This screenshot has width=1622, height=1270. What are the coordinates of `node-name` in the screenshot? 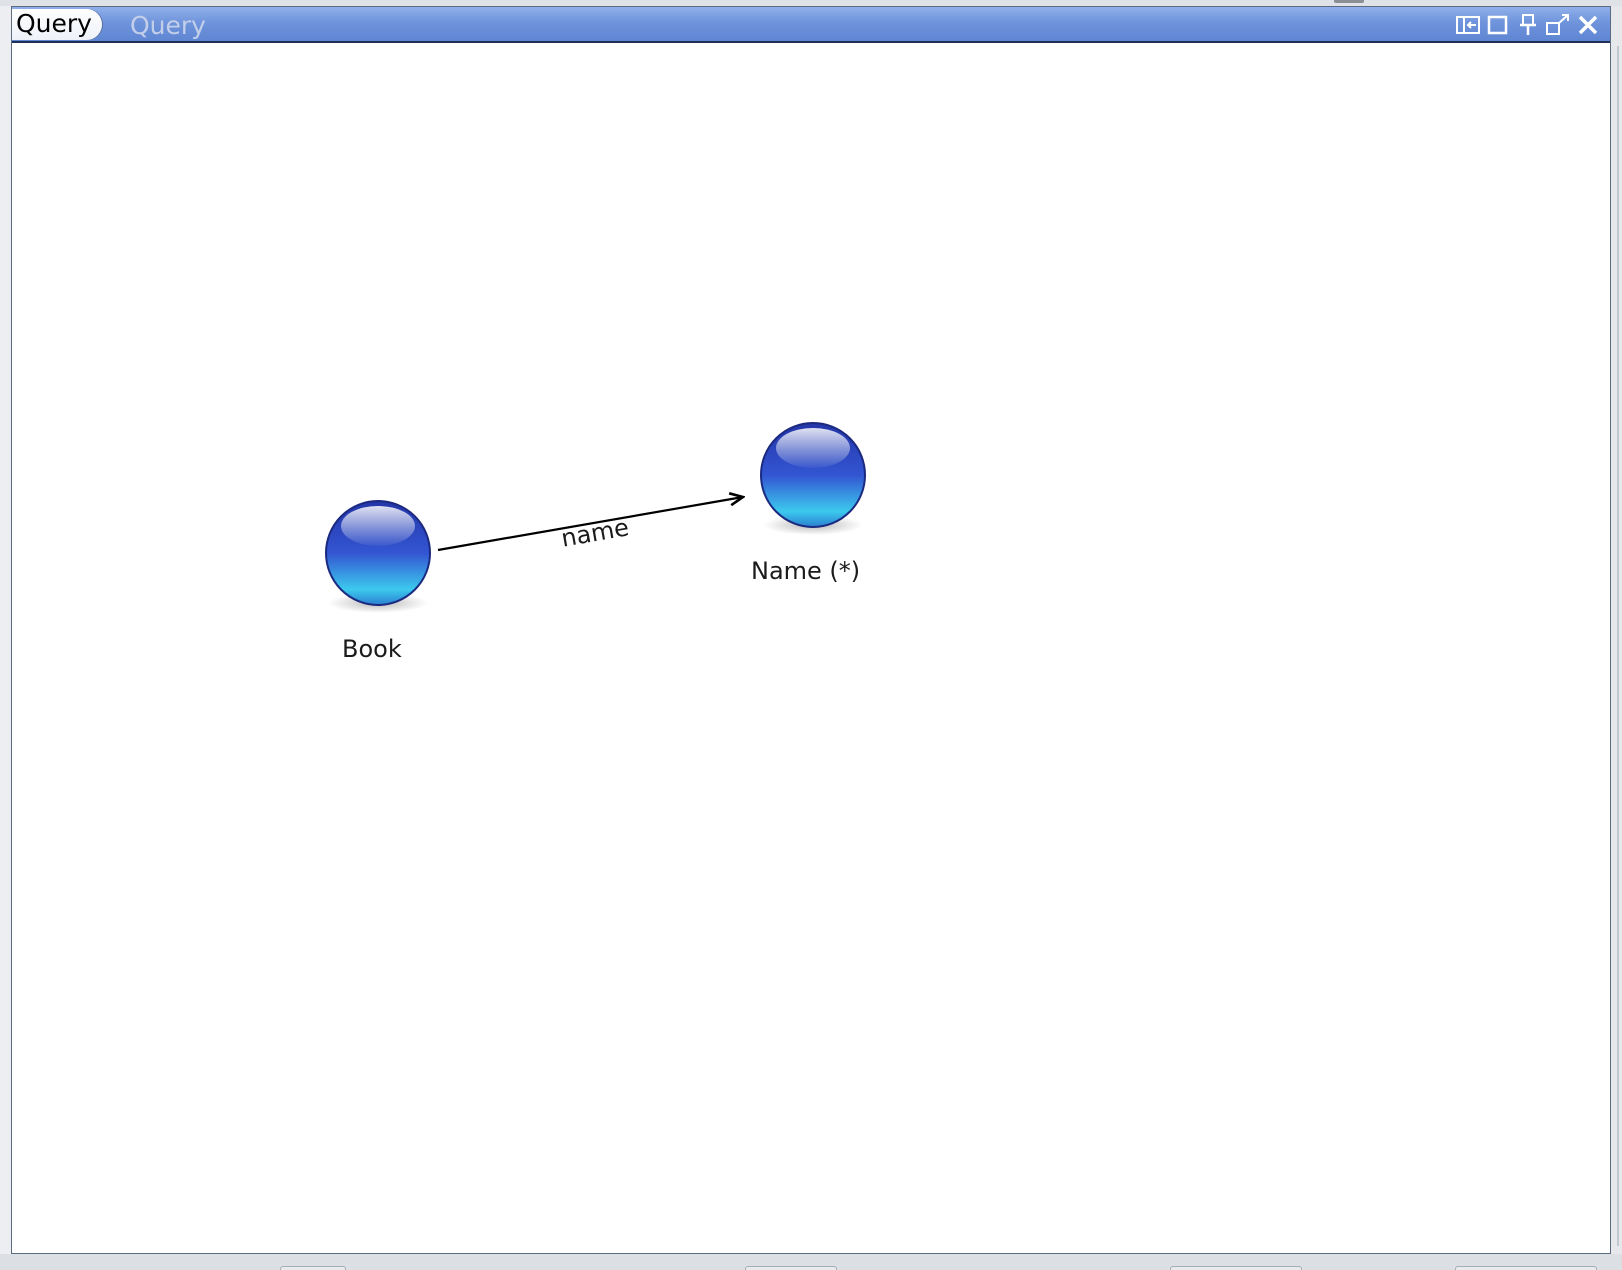 It's located at (813, 478).